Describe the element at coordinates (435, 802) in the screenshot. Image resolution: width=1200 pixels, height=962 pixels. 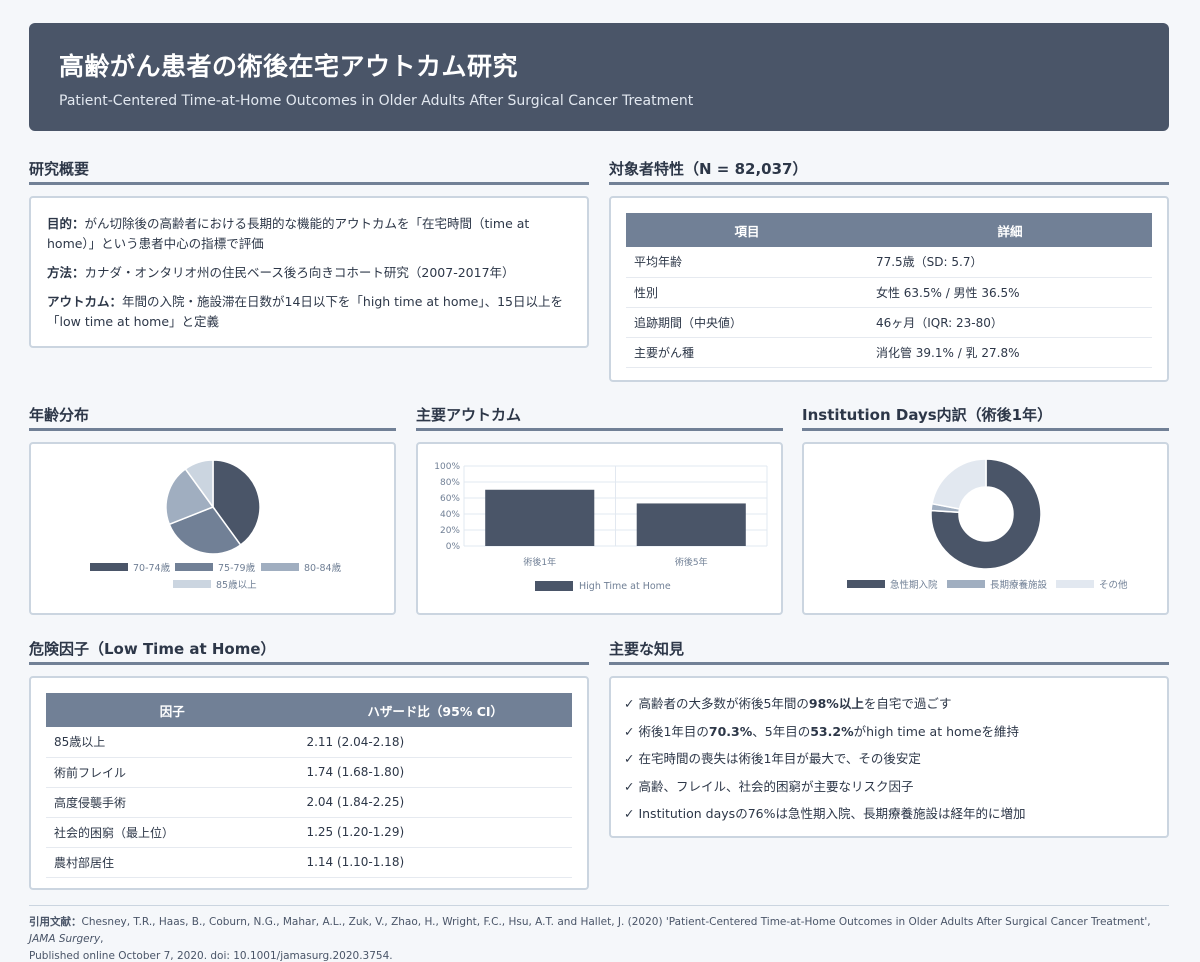
I see `table-cell: 2.04 (1.84-2.25)` at that location.